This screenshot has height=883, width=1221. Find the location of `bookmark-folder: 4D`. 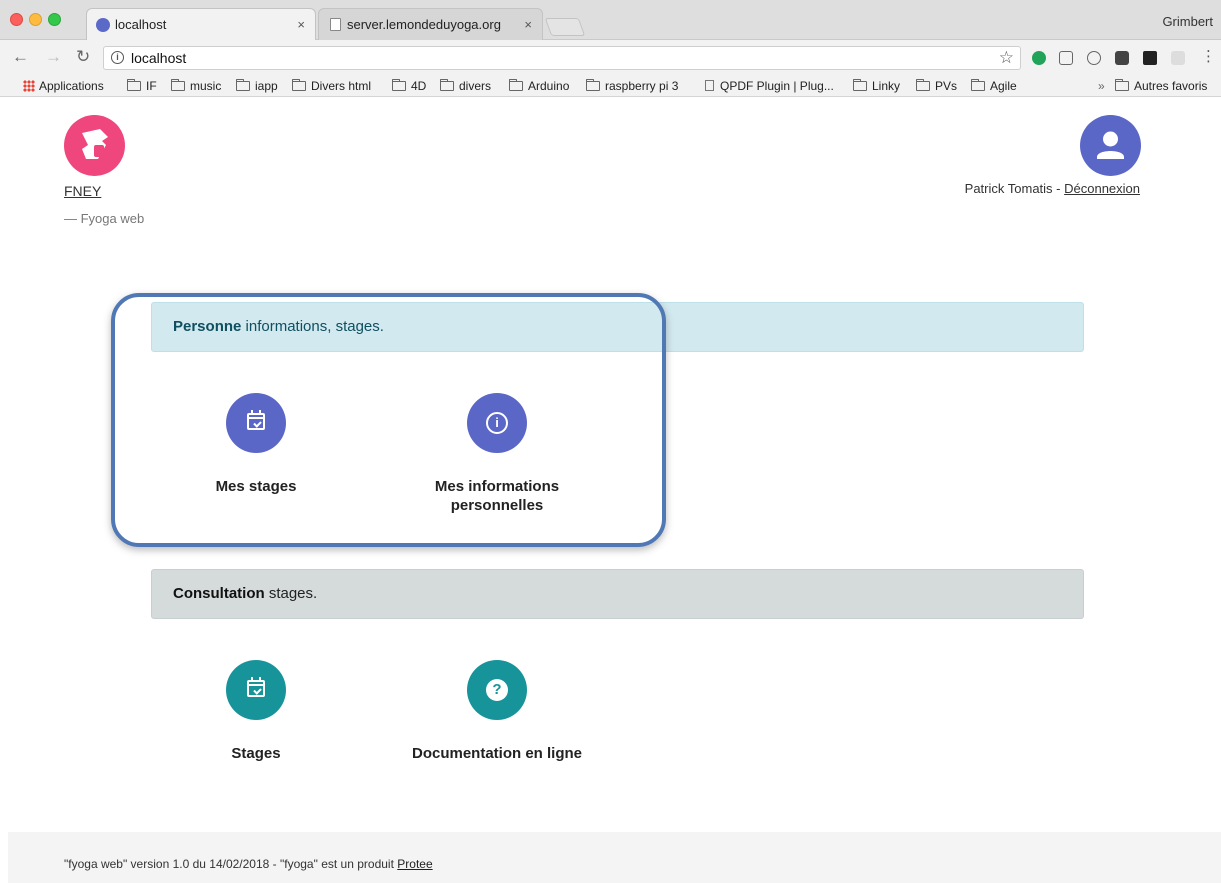

bookmark-folder: 4D is located at coordinates (409, 86).